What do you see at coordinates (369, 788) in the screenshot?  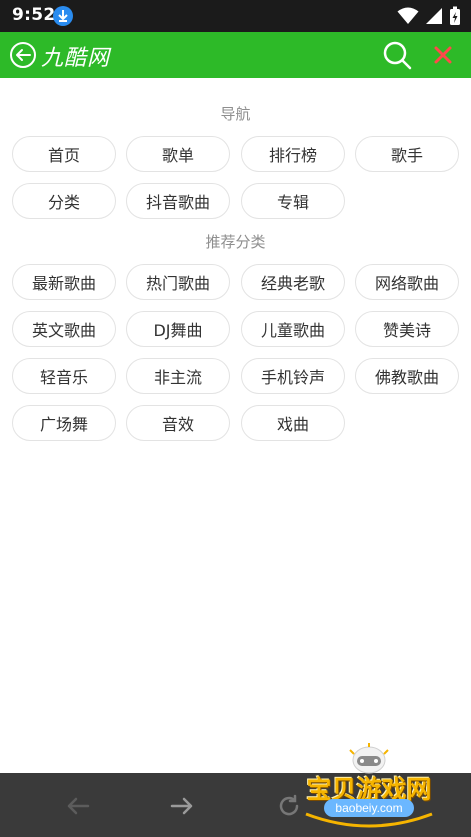 I see `watermark-logo: 宝贝游戏网 baobeiy.com` at bounding box center [369, 788].